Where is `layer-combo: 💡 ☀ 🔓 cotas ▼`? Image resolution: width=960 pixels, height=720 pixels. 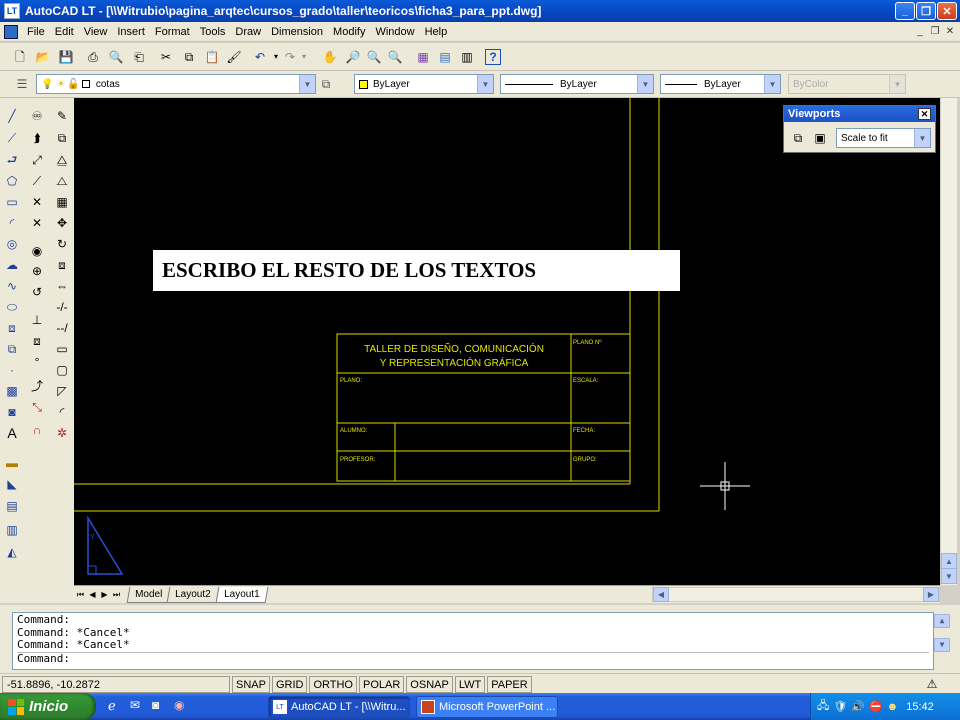 layer-combo: 💡 ☀ 🔓 cotas ▼ is located at coordinates (176, 84).